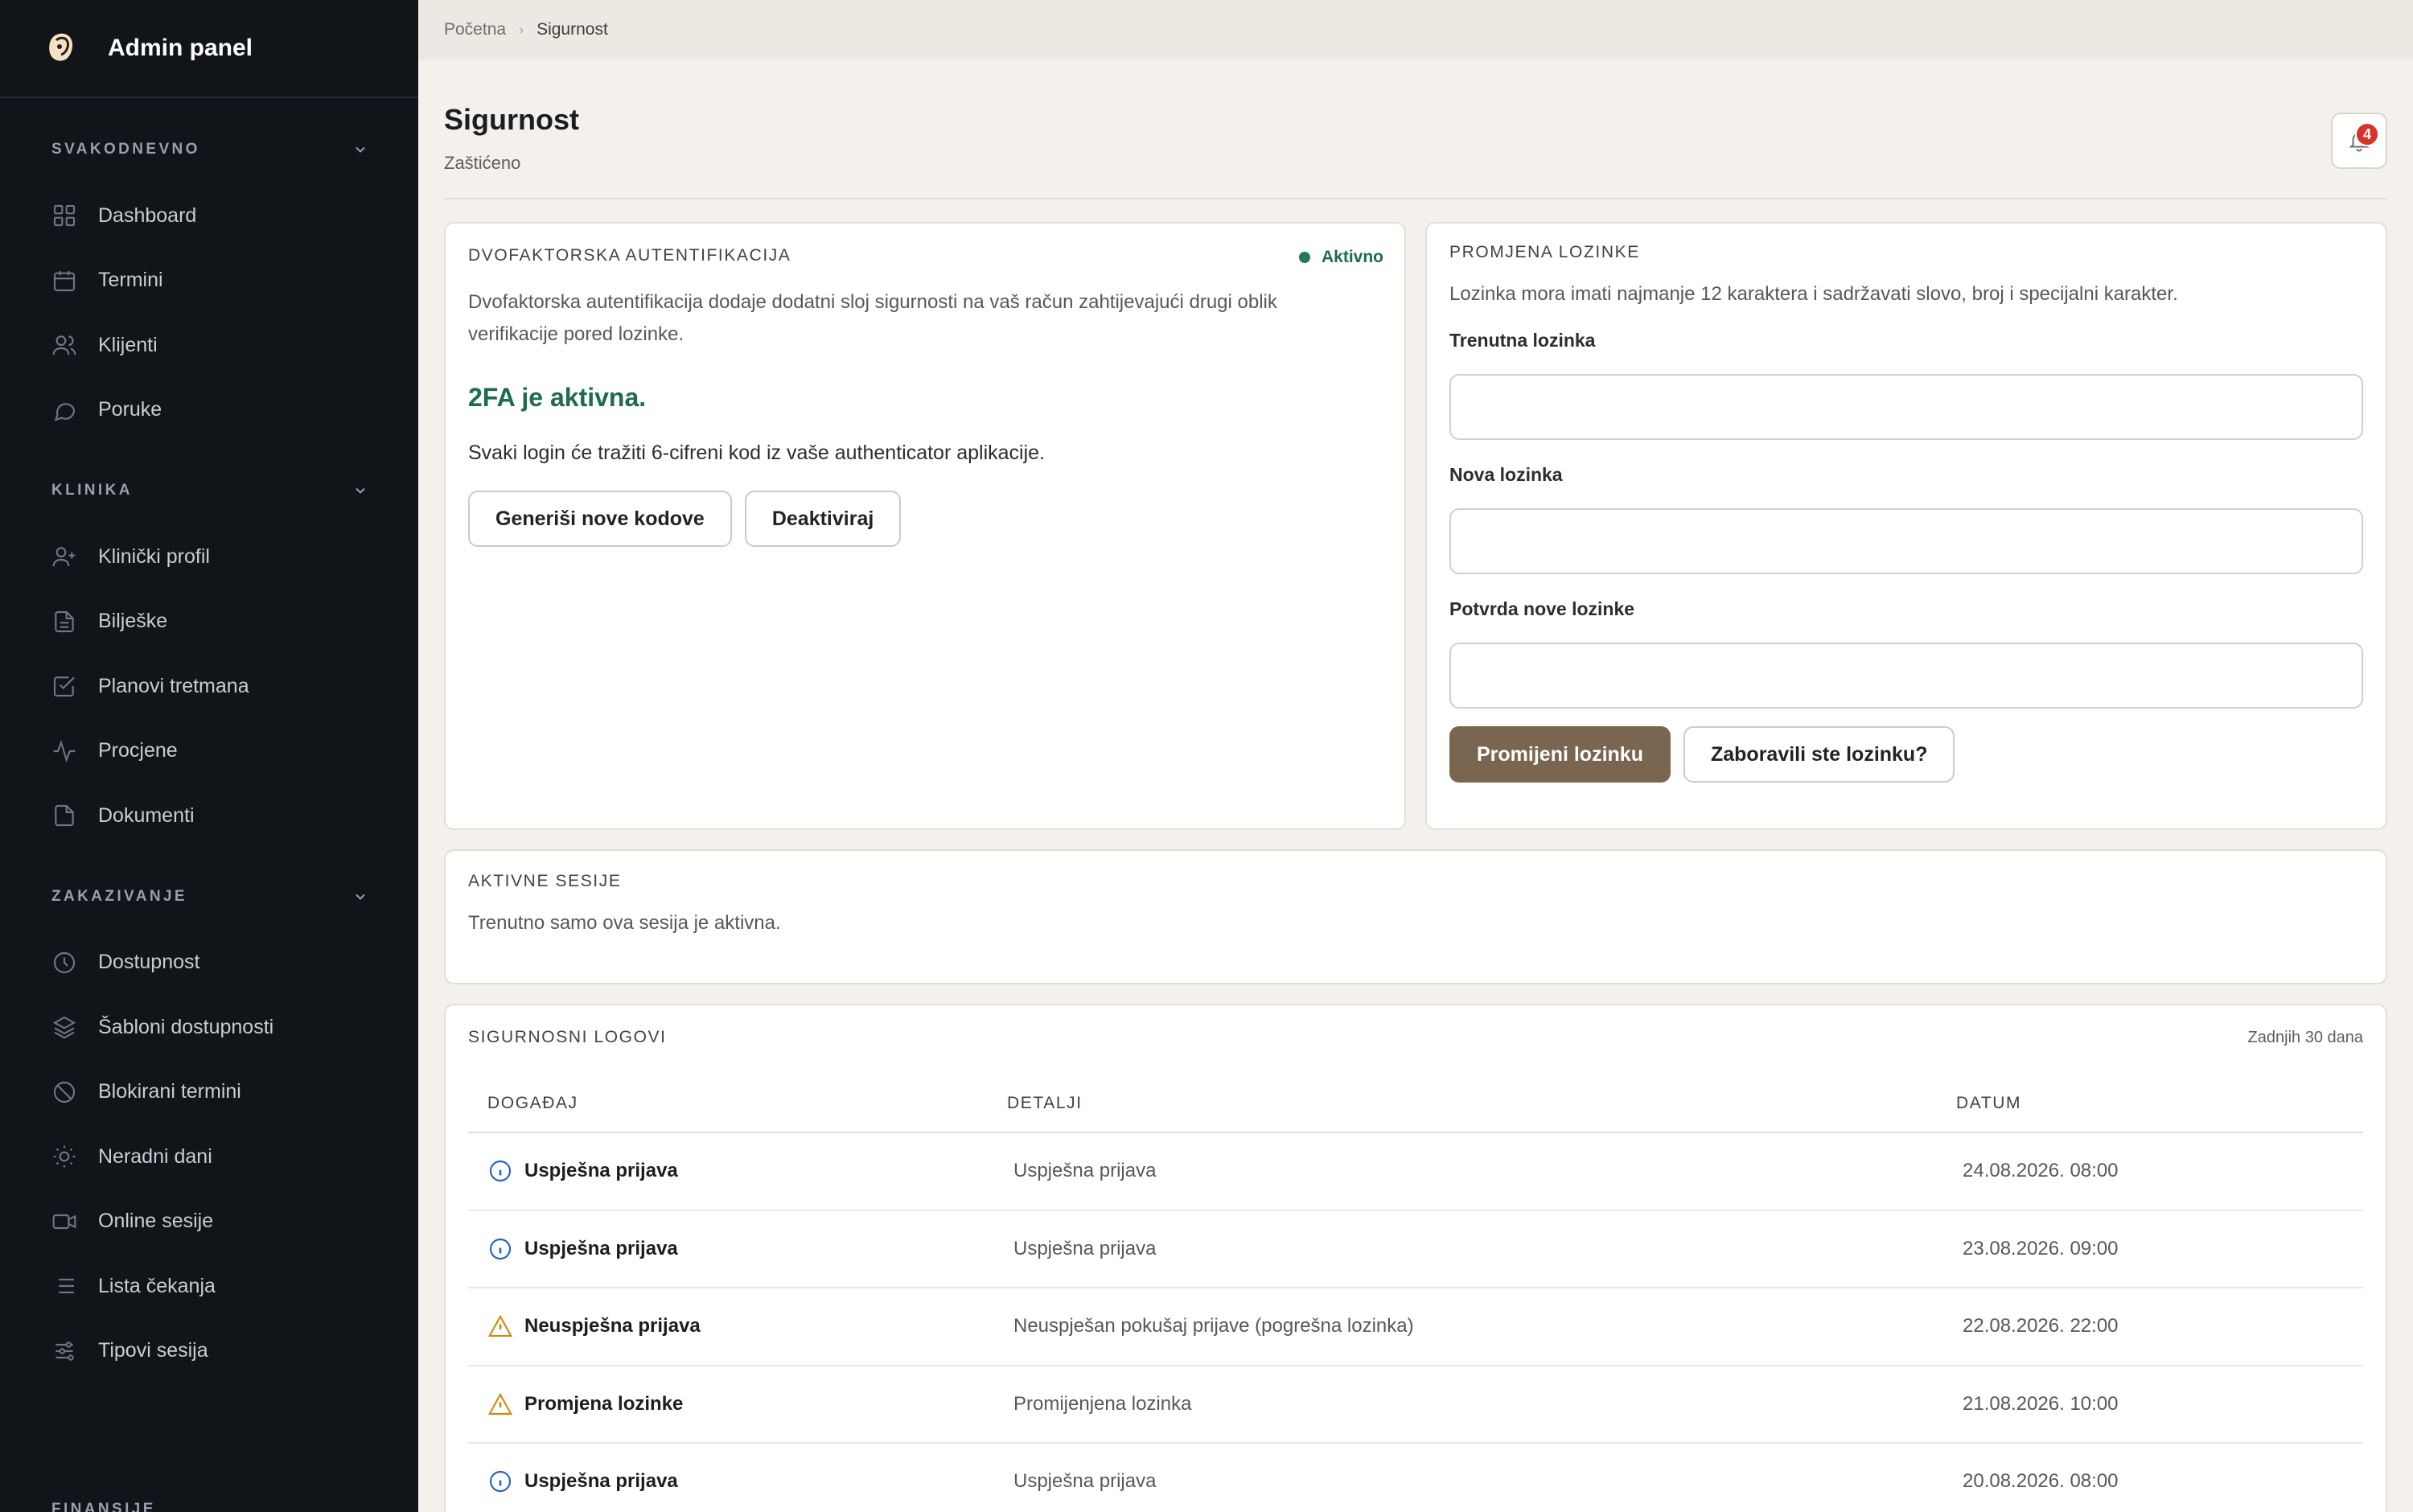 This screenshot has height=1512, width=2413. I want to click on sidebar-item-klijenti: Klijenti, so click(209, 346).